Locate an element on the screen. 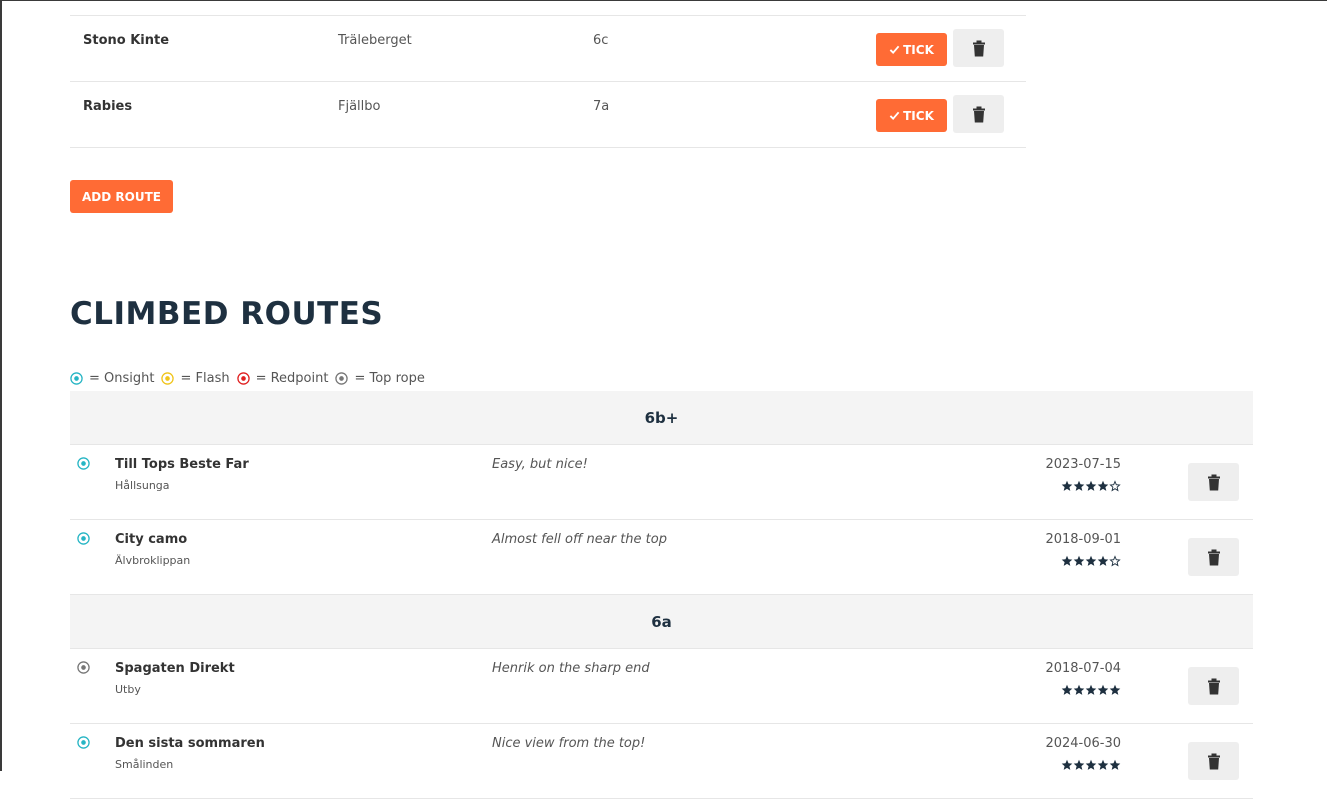  route-crag: Älvbroklippan is located at coordinates (153, 560).